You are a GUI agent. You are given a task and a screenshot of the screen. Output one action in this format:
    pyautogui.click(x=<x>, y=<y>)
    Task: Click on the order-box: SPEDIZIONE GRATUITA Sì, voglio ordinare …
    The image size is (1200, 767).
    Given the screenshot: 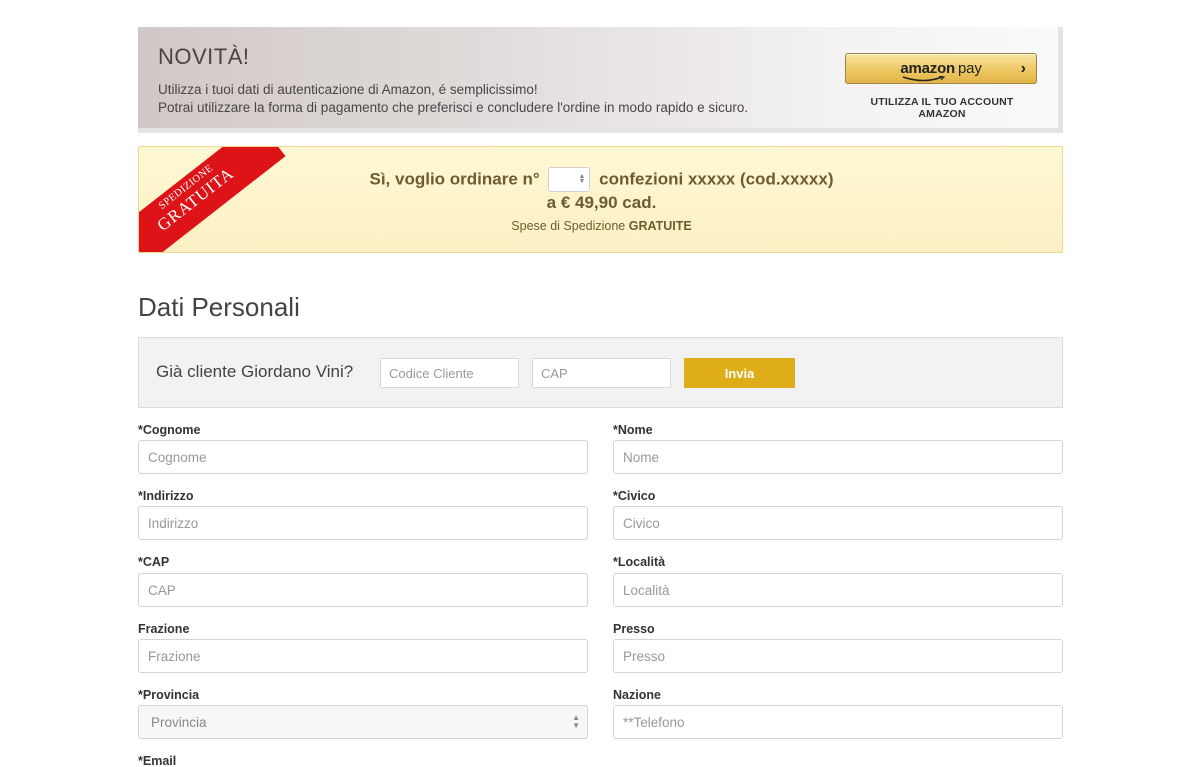 What is the action you would take?
    pyautogui.click(x=600, y=199)
    